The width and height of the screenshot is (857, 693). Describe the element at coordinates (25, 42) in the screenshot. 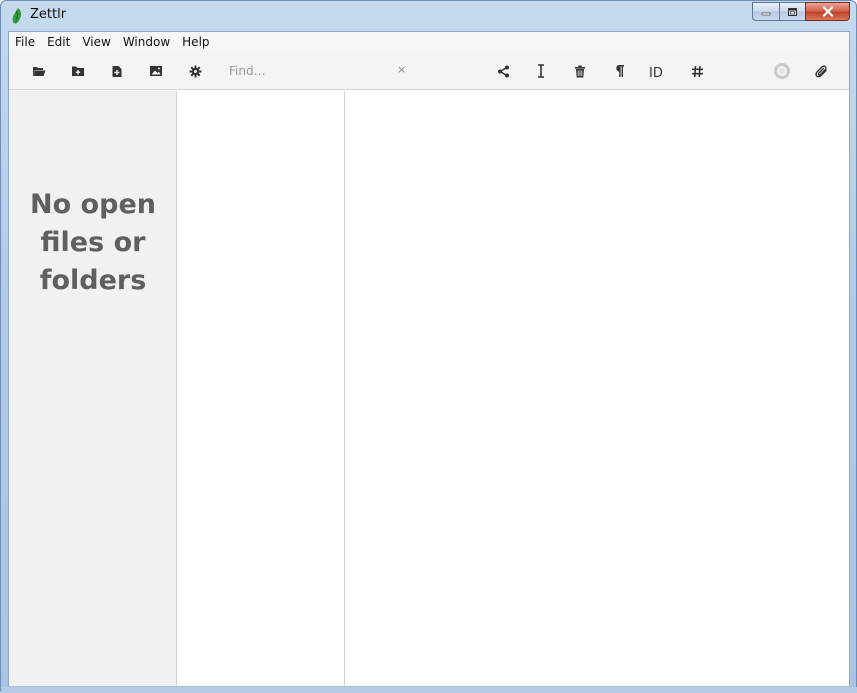

I see `menu-file: File` at that location.